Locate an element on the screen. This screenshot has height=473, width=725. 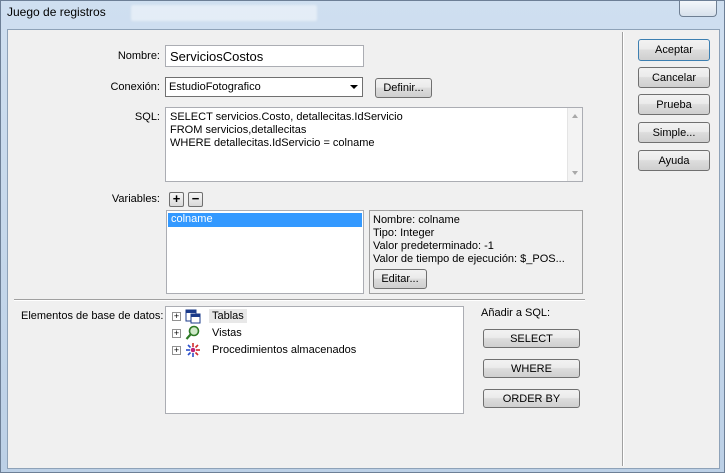
blurred-title-overlay is located at coordinates (224, 13).